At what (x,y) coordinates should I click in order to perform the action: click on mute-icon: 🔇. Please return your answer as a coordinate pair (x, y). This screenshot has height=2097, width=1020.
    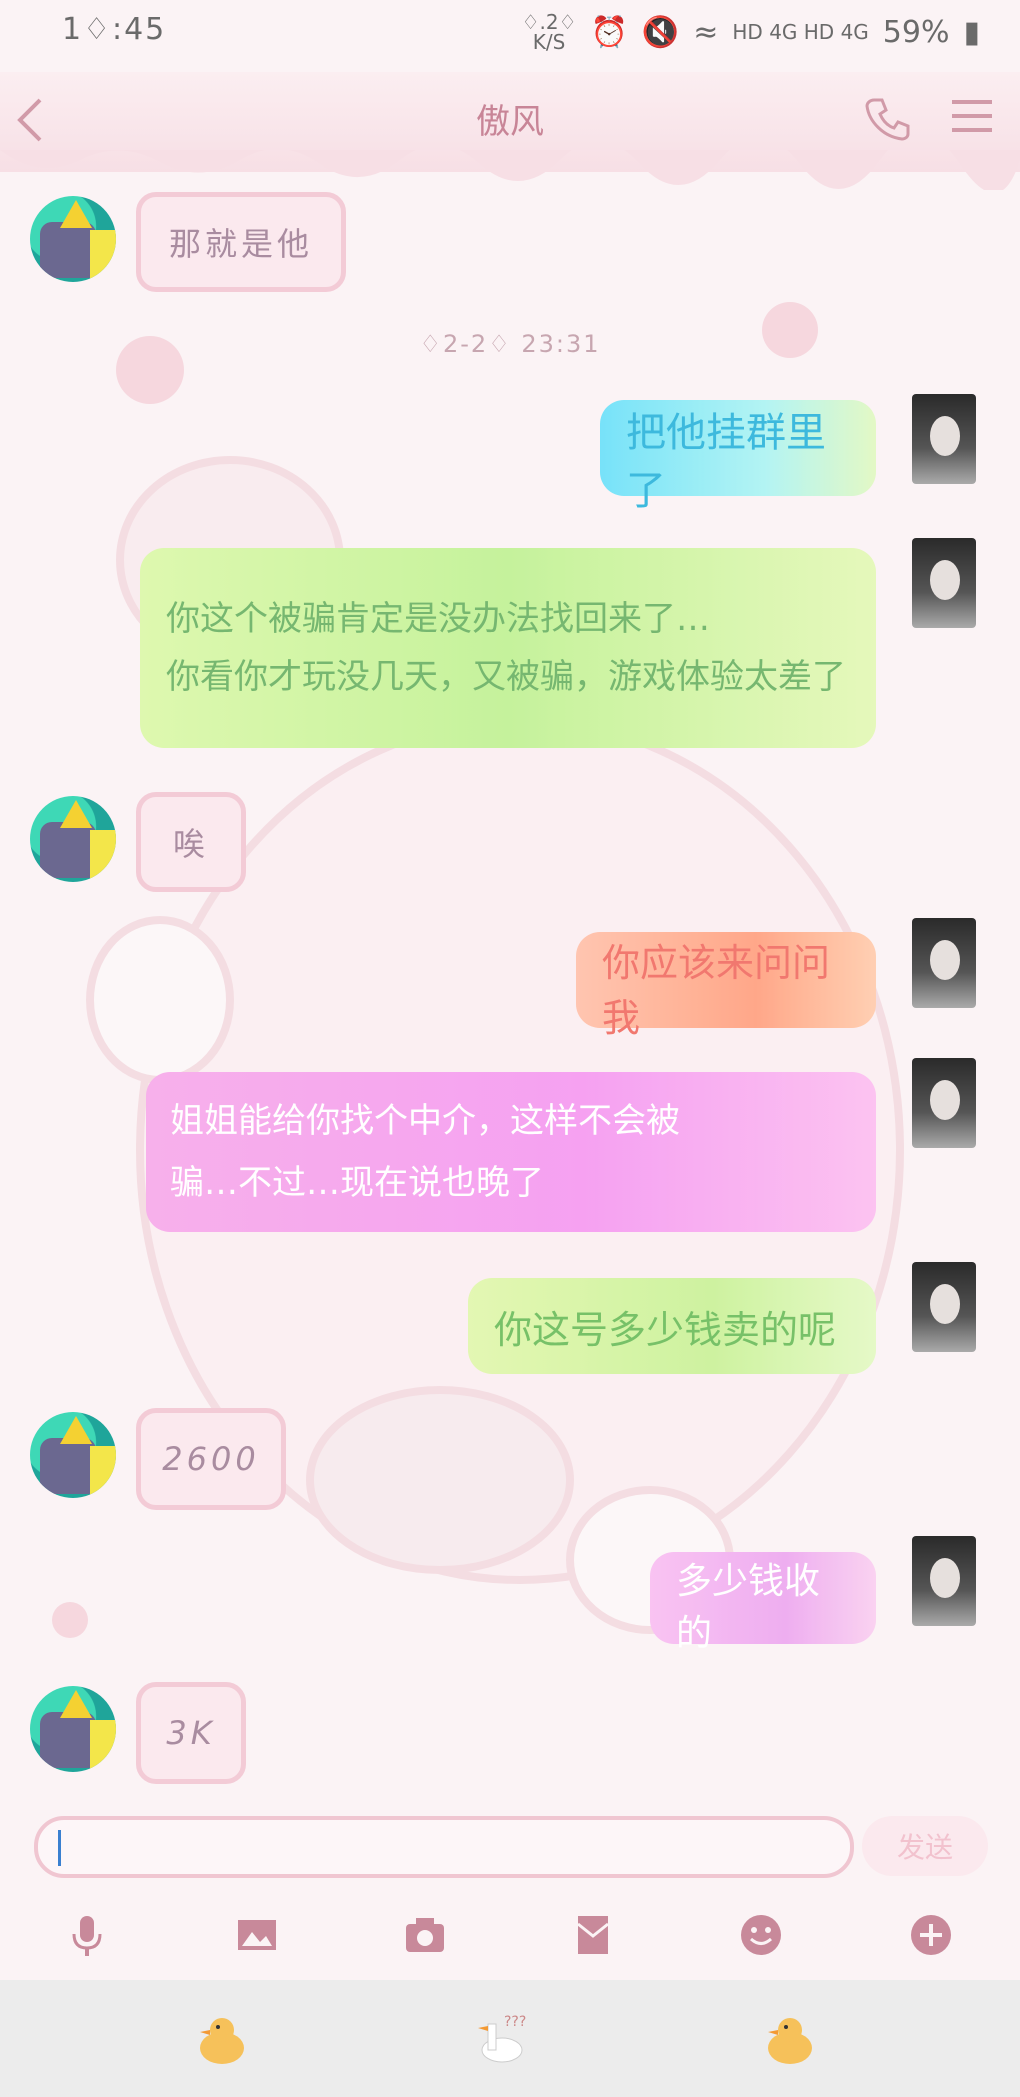
    Looking at the image, I should click on (660, 32).